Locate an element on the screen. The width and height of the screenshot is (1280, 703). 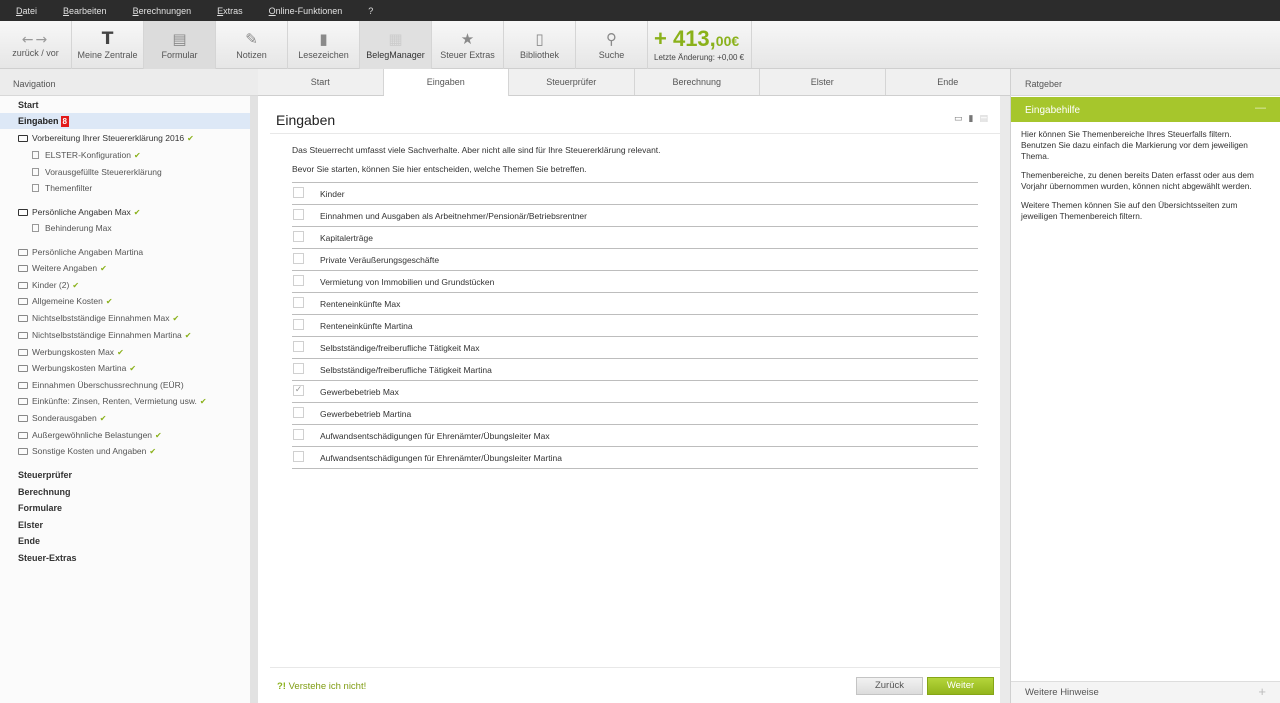
note-icon: ▭ is located at coordinates (961, 119).